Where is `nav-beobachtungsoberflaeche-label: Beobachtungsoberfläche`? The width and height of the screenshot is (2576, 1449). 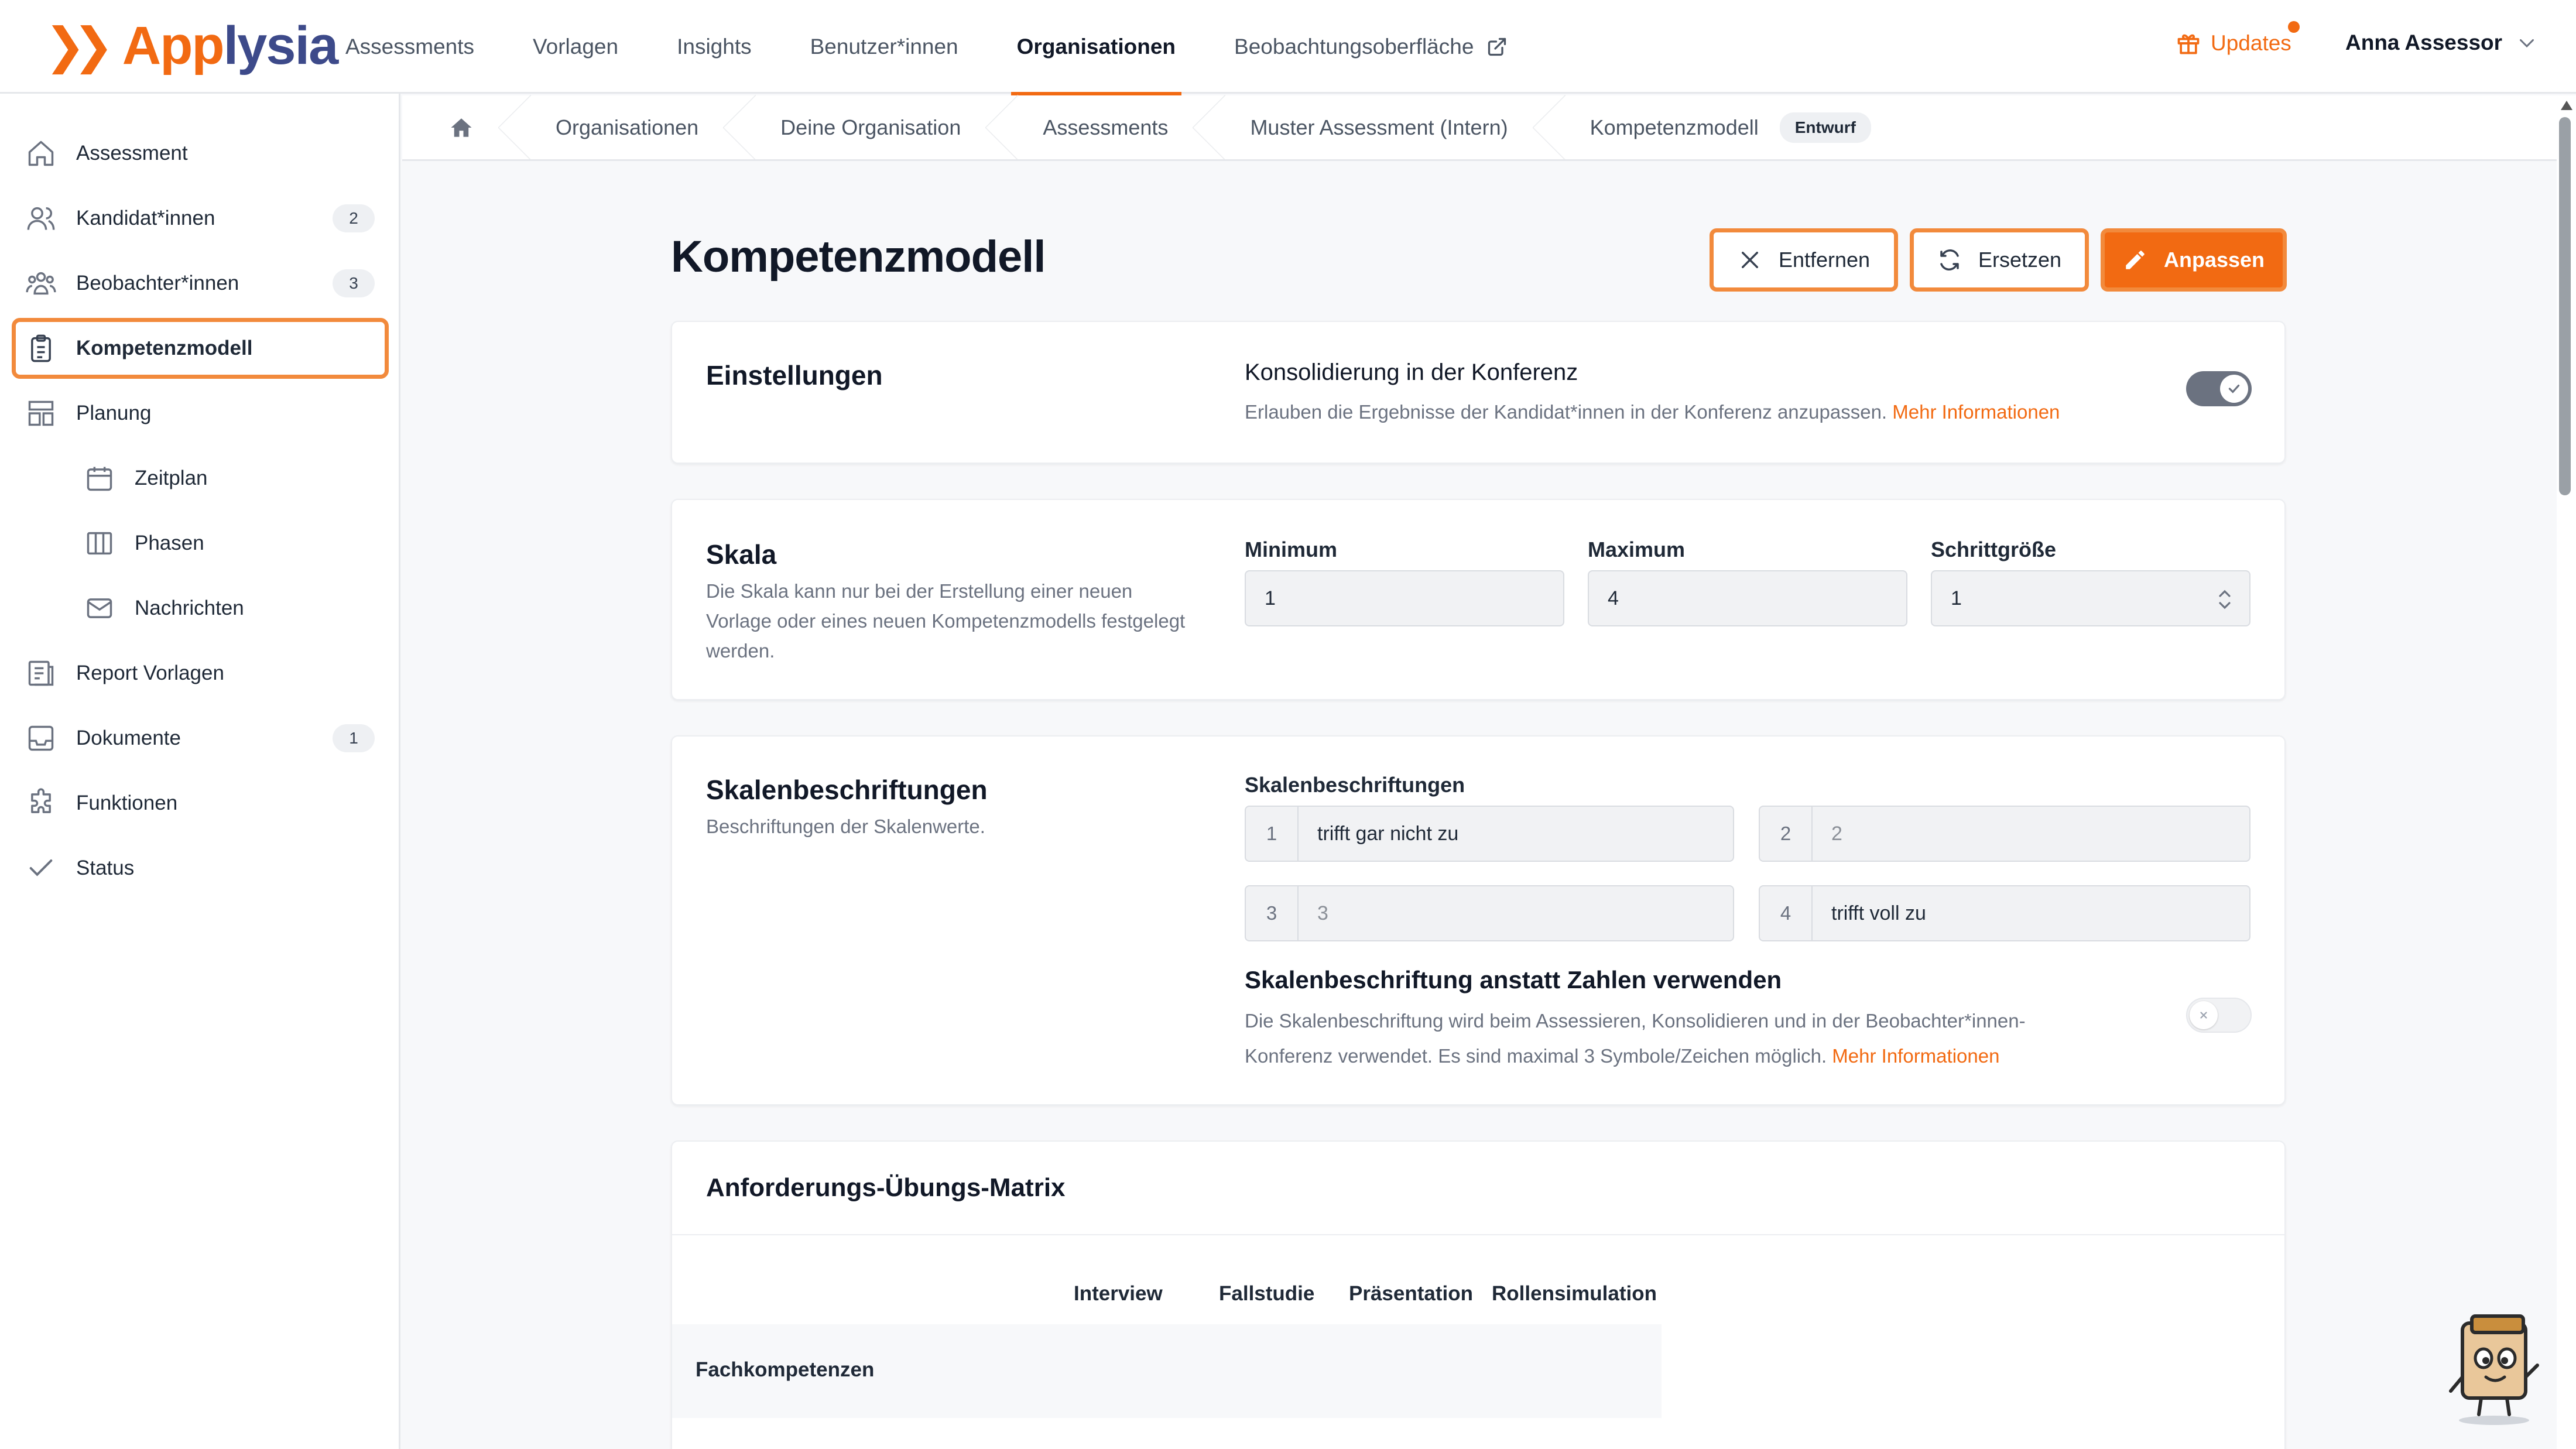 nav-beobachtungsoberflaeche-label: Beobachtungsoberfläche is located at coordinates (1354, 47).